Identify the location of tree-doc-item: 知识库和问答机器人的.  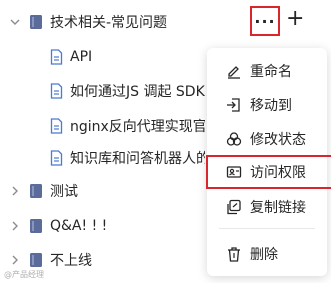
(102, 158).